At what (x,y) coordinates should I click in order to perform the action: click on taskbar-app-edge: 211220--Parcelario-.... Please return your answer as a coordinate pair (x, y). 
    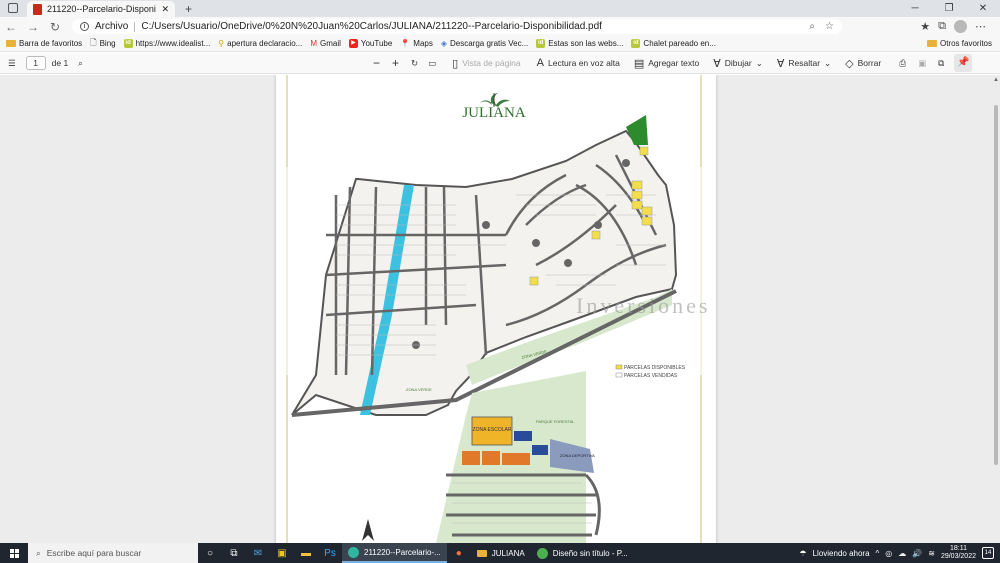
    Looking at the image, I should click on (394, 553).